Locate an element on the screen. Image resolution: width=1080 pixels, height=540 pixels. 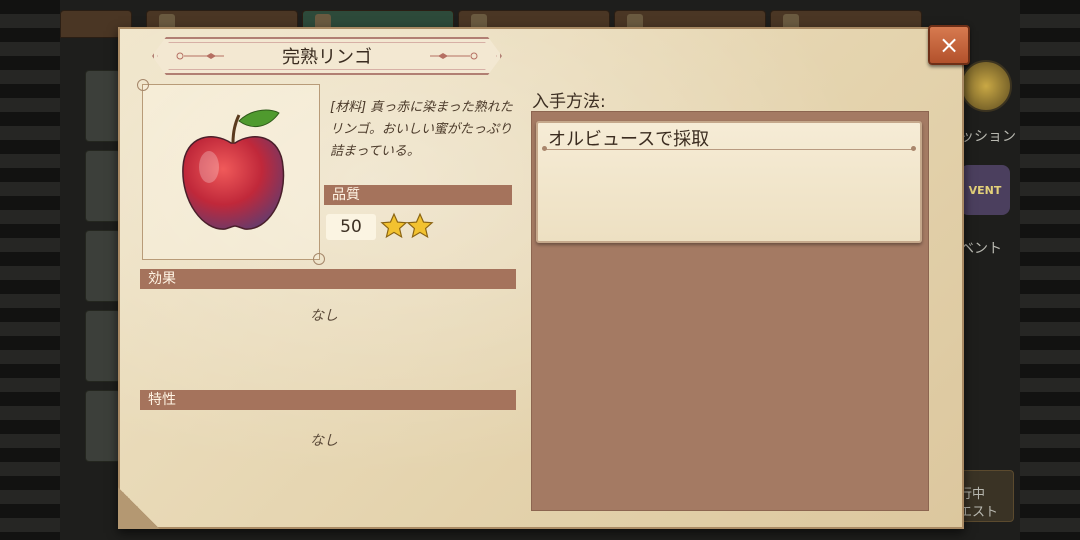
item-description: [材料] 真っ赤に染まった熟れたリンゴ。おいしい蜜がたっぷり詰まっている。 is located at coordinates (421, 129).